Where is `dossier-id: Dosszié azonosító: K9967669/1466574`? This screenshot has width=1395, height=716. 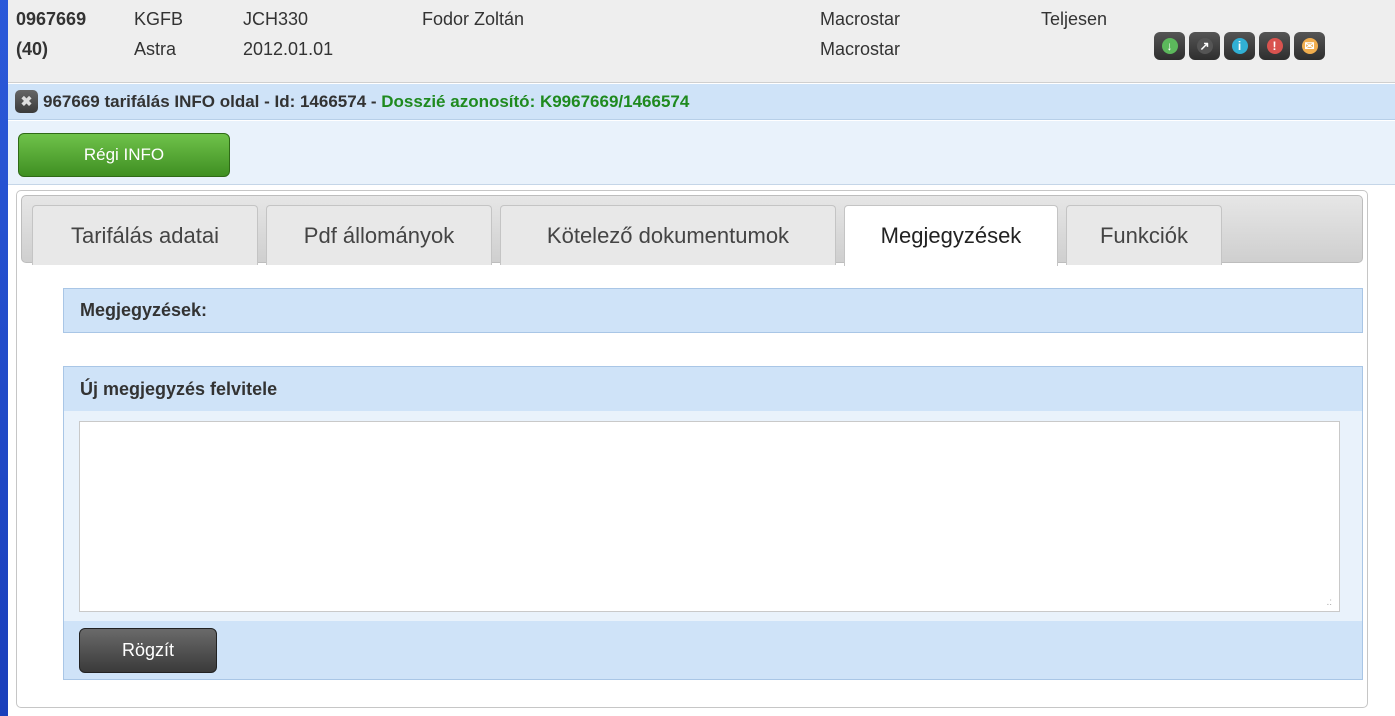 dossier-id: Dosszié azonosító: K9967669/1466574 is located at coordinates (535, 101).